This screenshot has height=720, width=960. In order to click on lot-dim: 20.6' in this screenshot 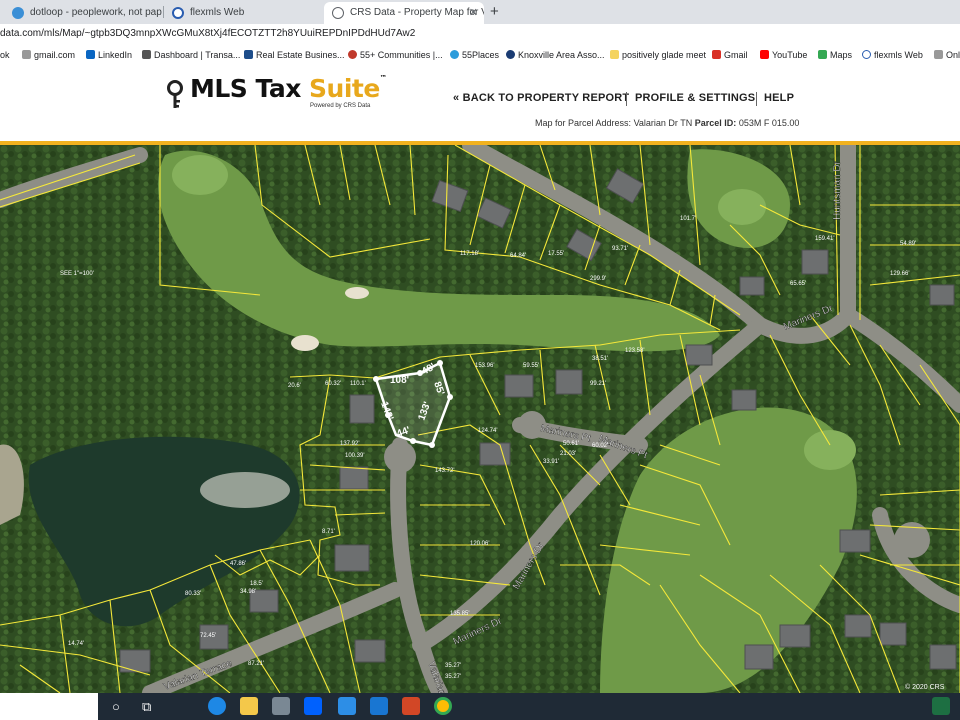, I will do `click(294, 386)`.